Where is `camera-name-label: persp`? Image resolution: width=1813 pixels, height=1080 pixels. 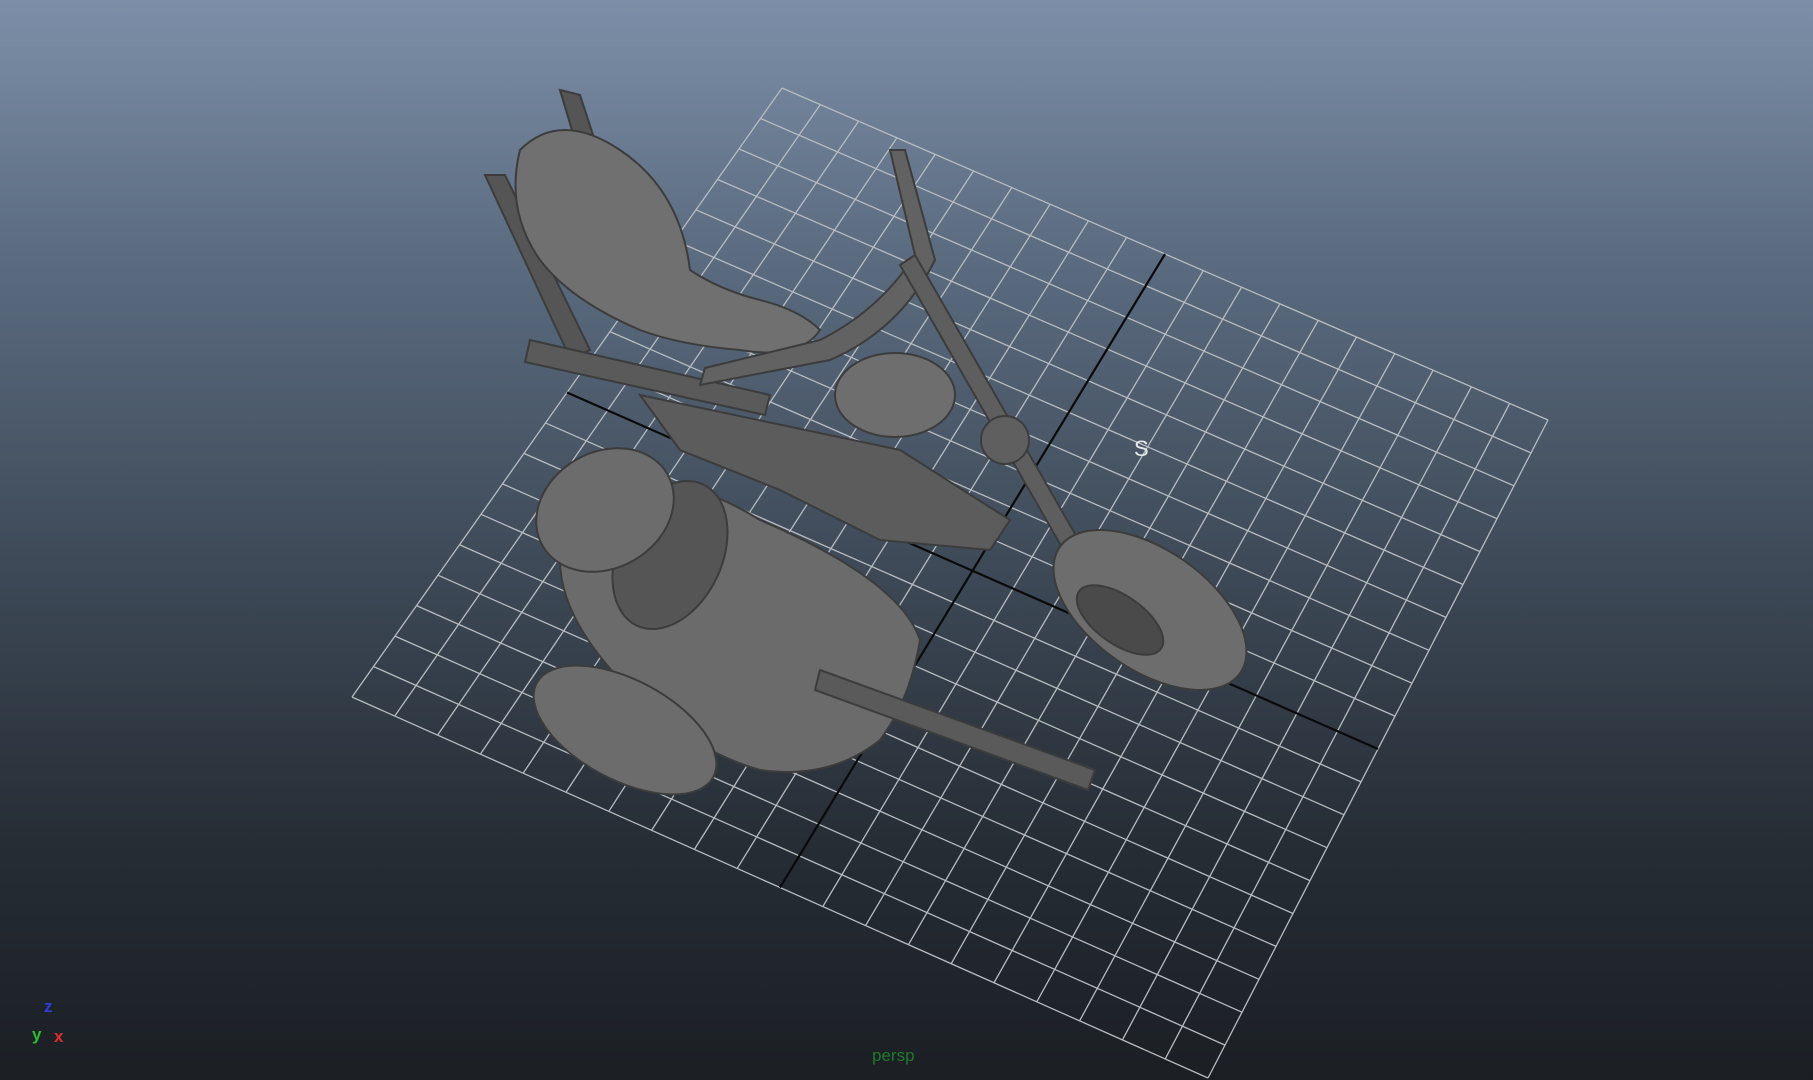 camera-name-label: persp is located at coordinates (893, 1055).